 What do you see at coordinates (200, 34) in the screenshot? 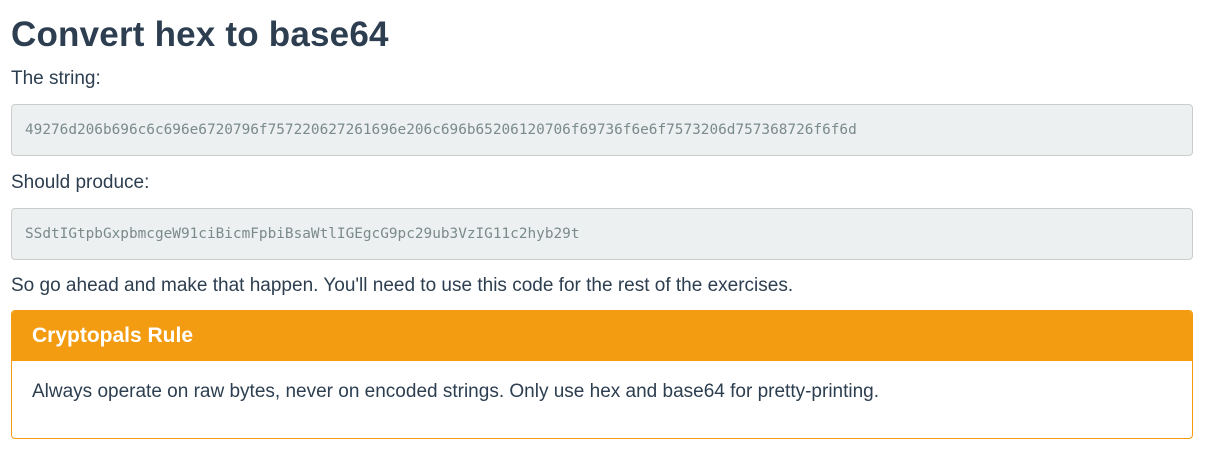
I see `page-title: Convert hex to base64` at bounding box center [200, 34].